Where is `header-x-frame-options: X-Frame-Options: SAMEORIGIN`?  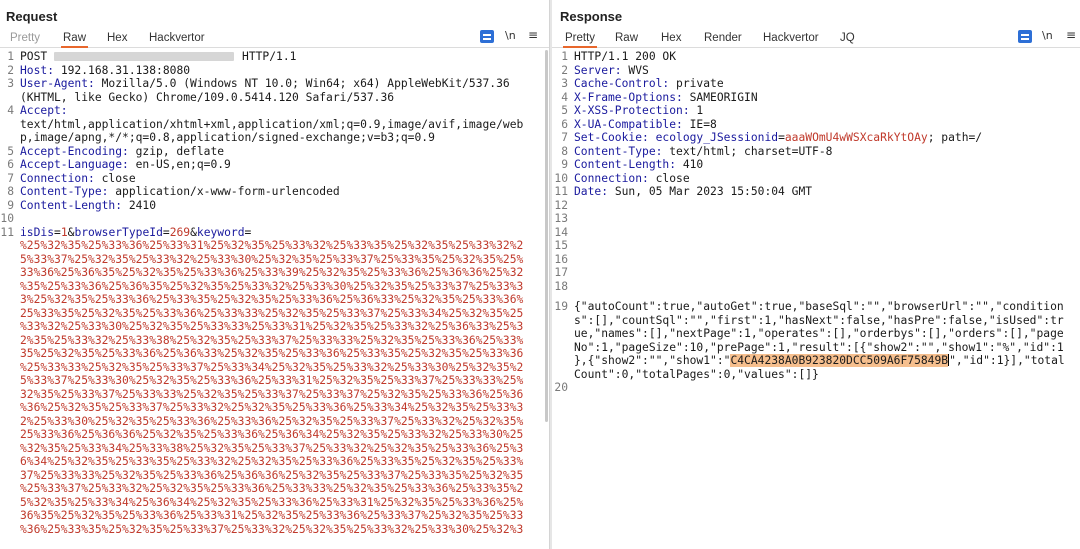 header-x-frame-options: X-Frame-Options: SAMEORIGIN is located at coordinates (666, 97).